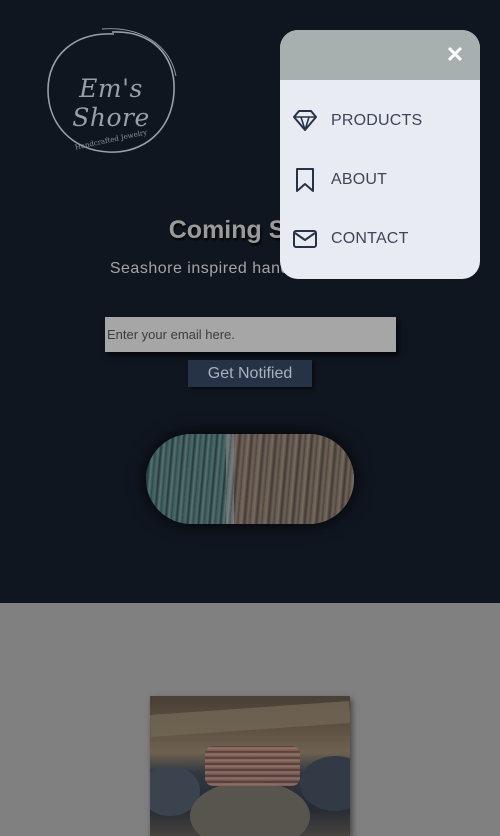 The image size is (500, 836). I want to click on menu-item-label: CONTACT, so click(370, 238).